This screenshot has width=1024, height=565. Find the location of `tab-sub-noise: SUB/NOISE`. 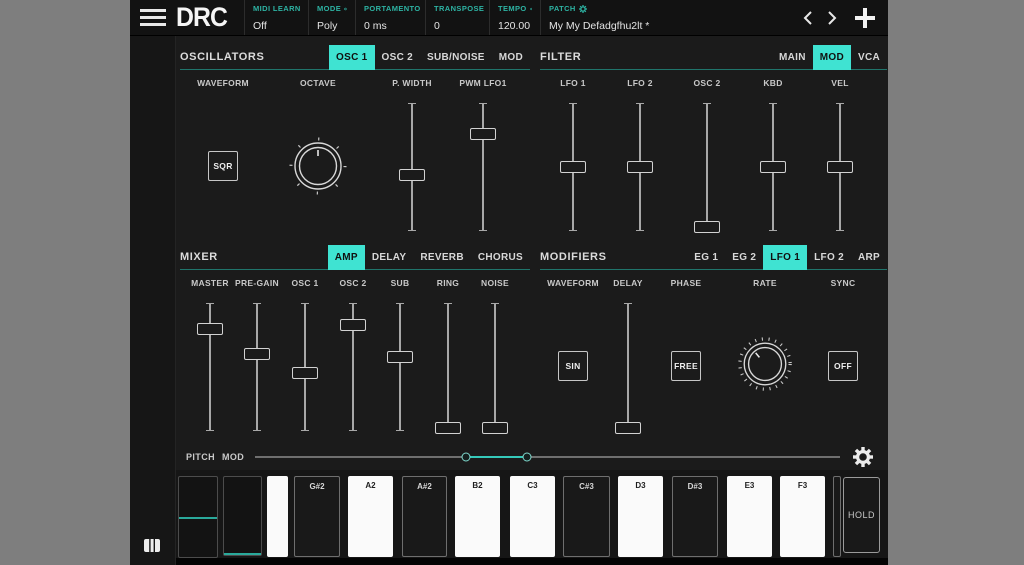

tab-sub-noise: SUB/NOISE is located at coordinates (456, 57).